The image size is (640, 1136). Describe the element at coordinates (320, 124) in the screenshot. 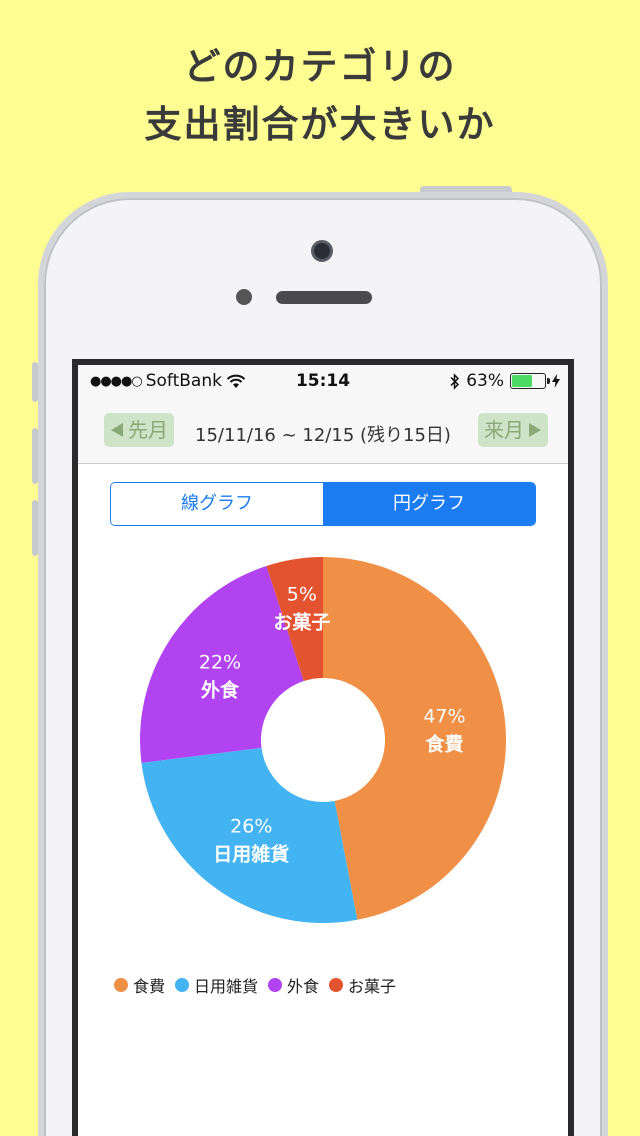

I see `headline-line-2: 支出割合が大きいか` at that location.